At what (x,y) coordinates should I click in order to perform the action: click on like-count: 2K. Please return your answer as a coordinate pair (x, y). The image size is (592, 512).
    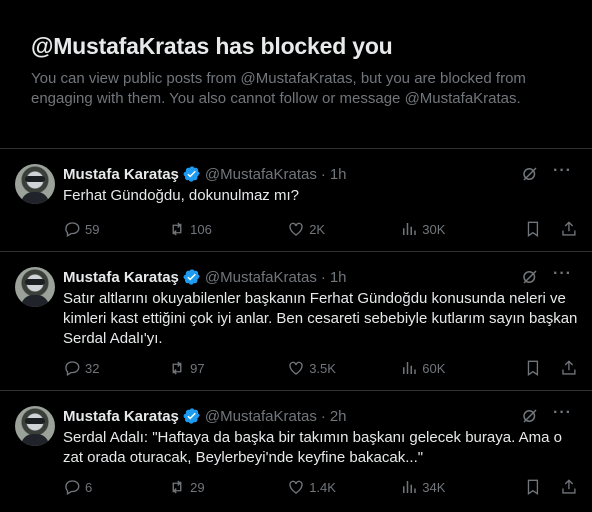
    Looking at the image, I should click on (317, 229).